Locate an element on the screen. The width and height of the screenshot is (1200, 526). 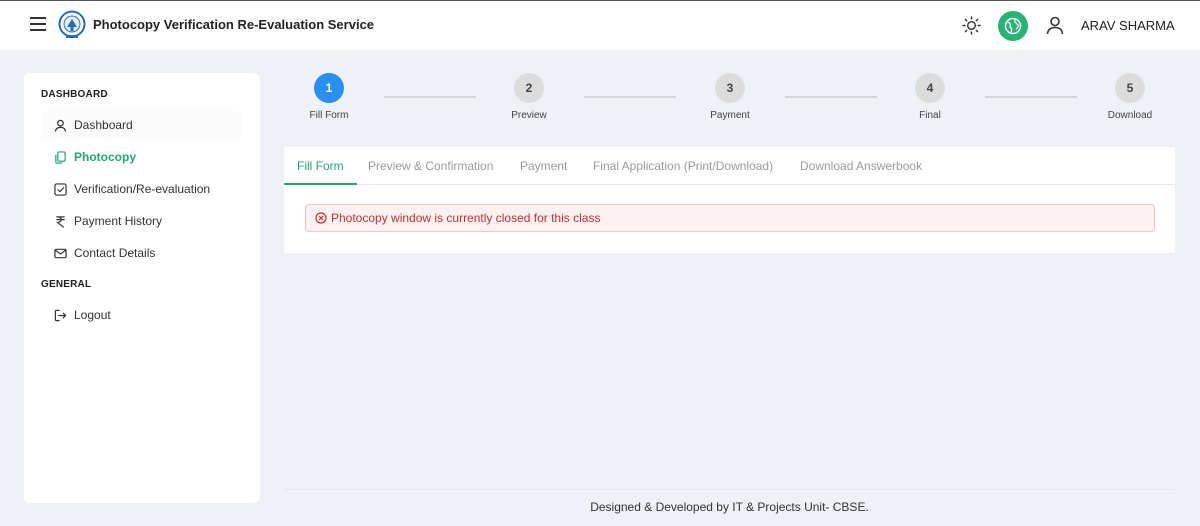
close-circle-icon is located at coordinates (321, 218).